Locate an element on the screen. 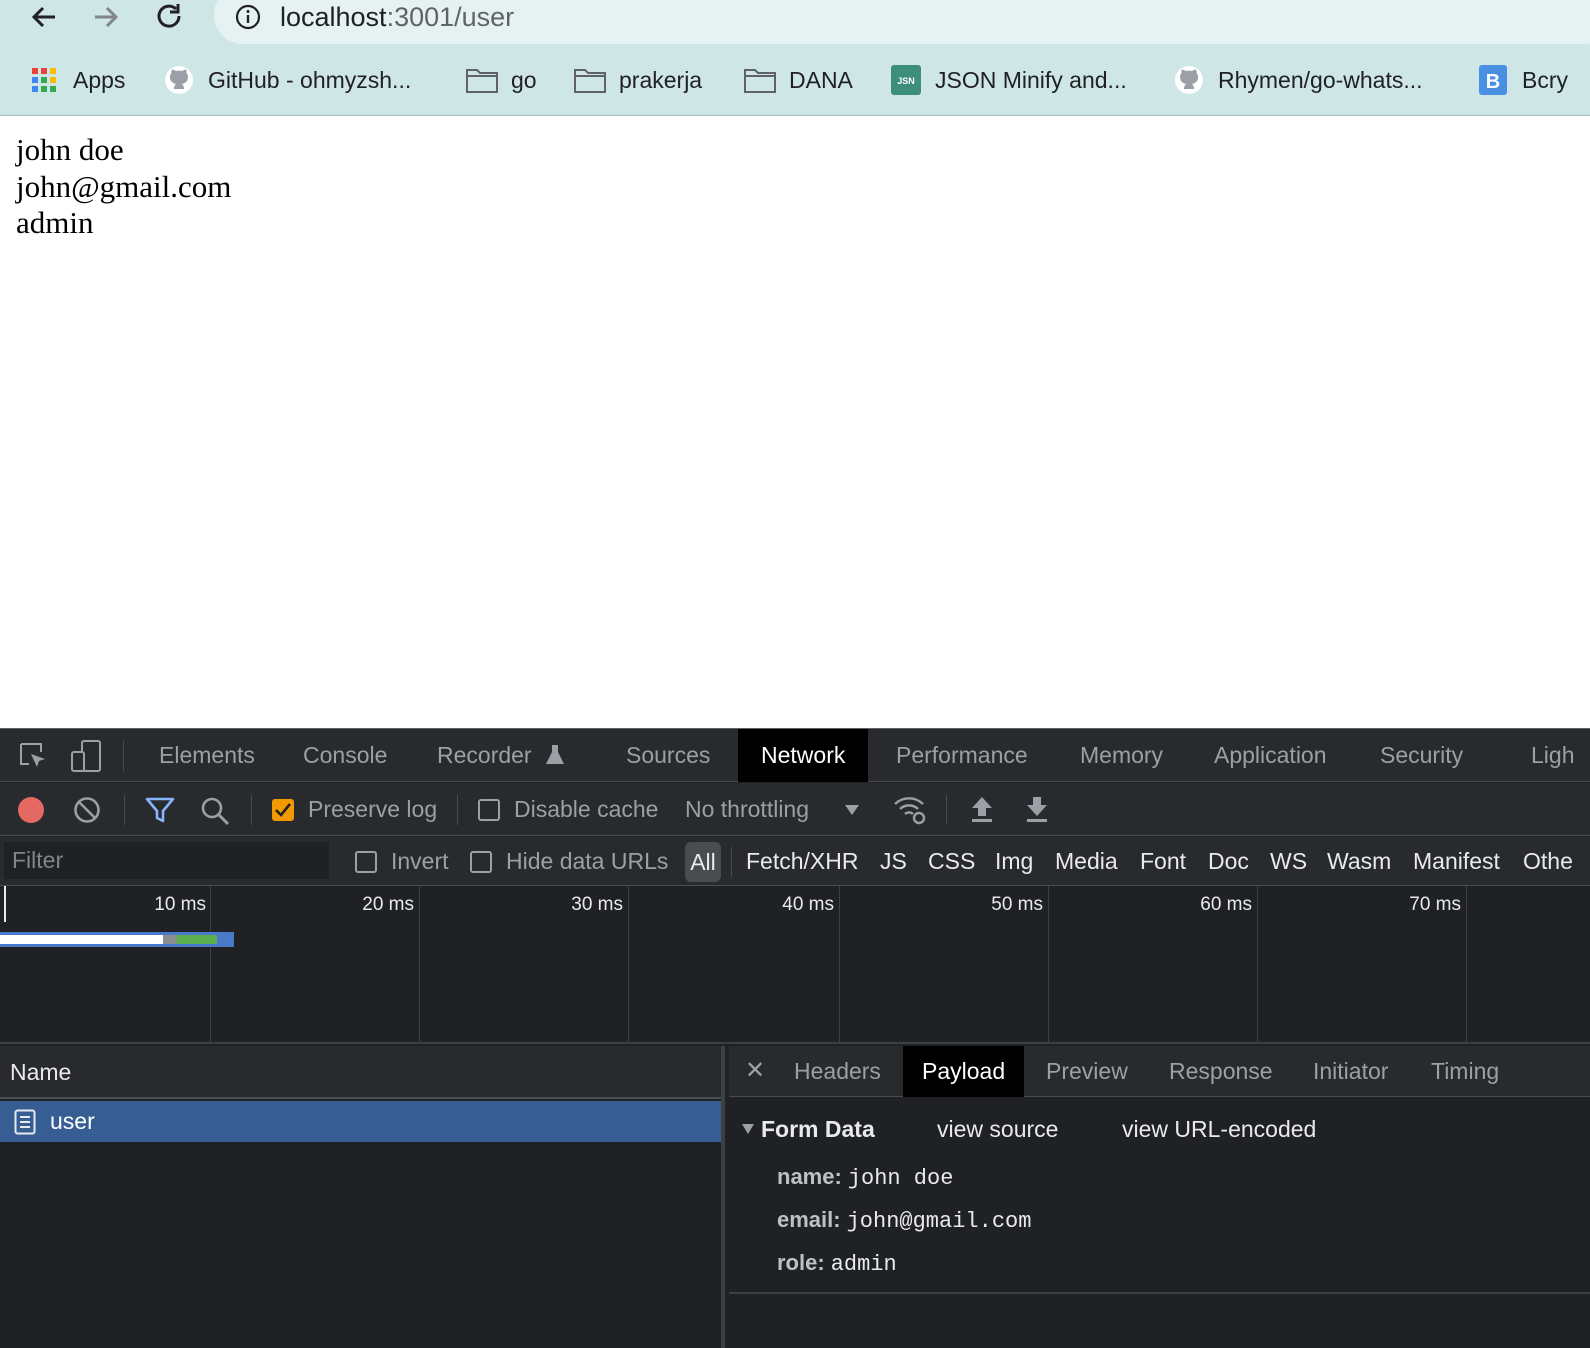  request-list: Name user is located at coordinates (362, 1197).